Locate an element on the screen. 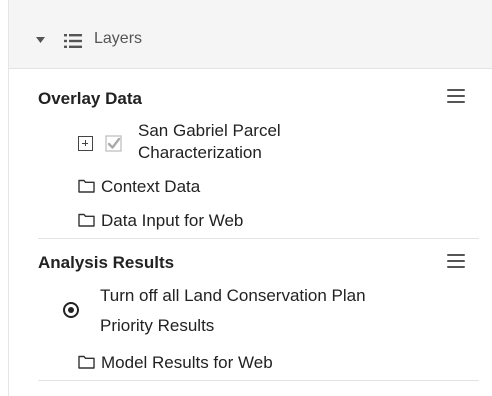 Image resolution: width=492 pixels, height=396 pixels. radio-label-line2: Priority Results is located at coordinates (157, 326).